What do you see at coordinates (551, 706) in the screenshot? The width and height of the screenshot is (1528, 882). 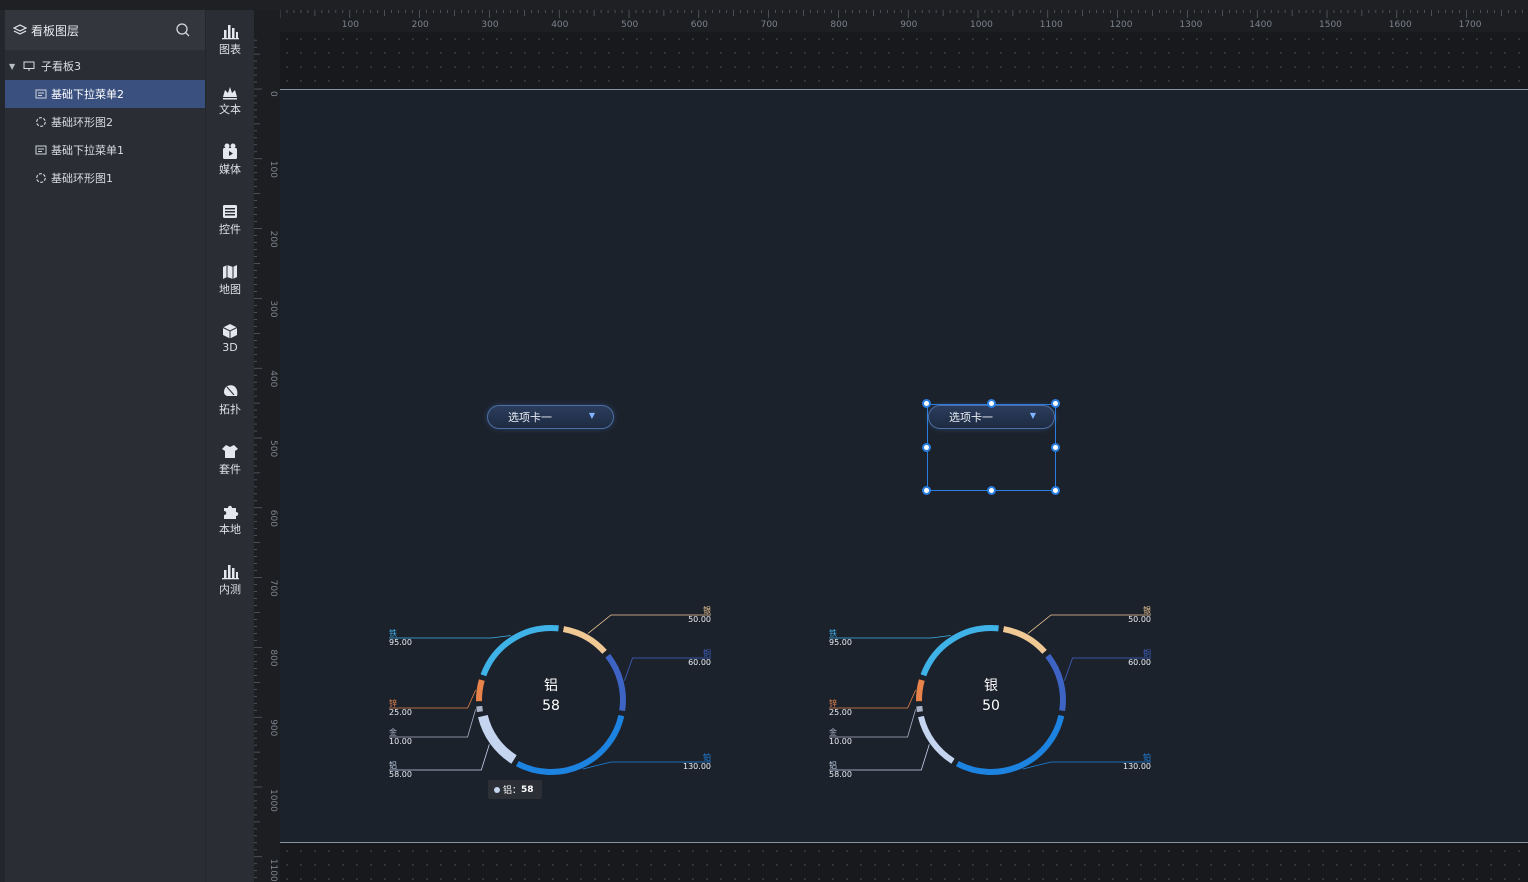 I see `ring-center-value: 58` at bounding box center [551, 706].